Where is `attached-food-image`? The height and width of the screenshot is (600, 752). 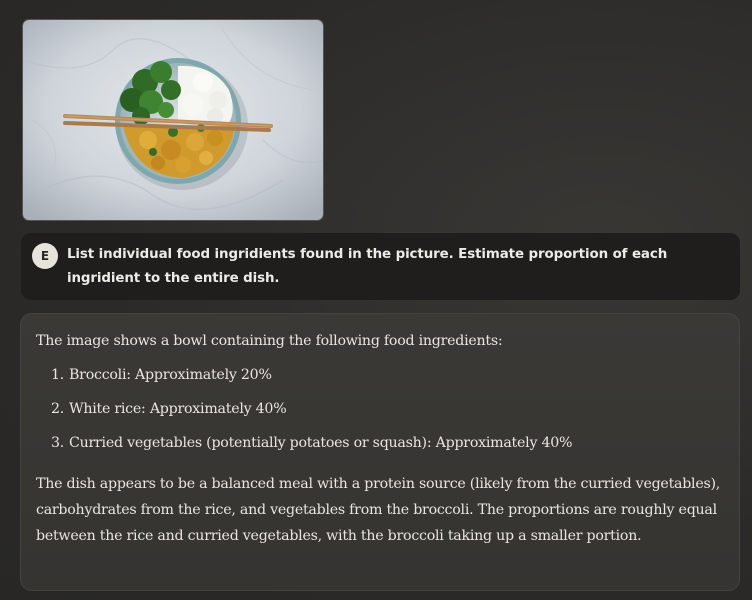 attached-food-image is located at coordinates (173, 120).